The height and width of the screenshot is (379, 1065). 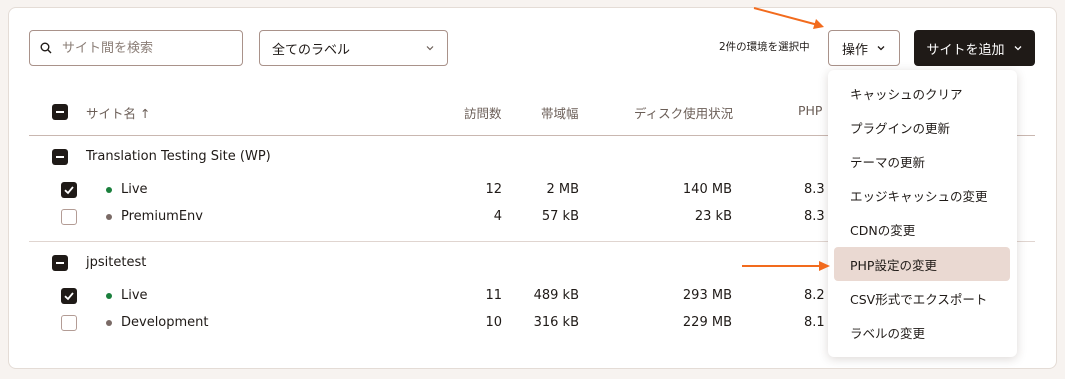 What do you see at coordinates (713, 216) in the screenshot?
I see `env-disk: 23 kB` at bounding box center [713, 216].